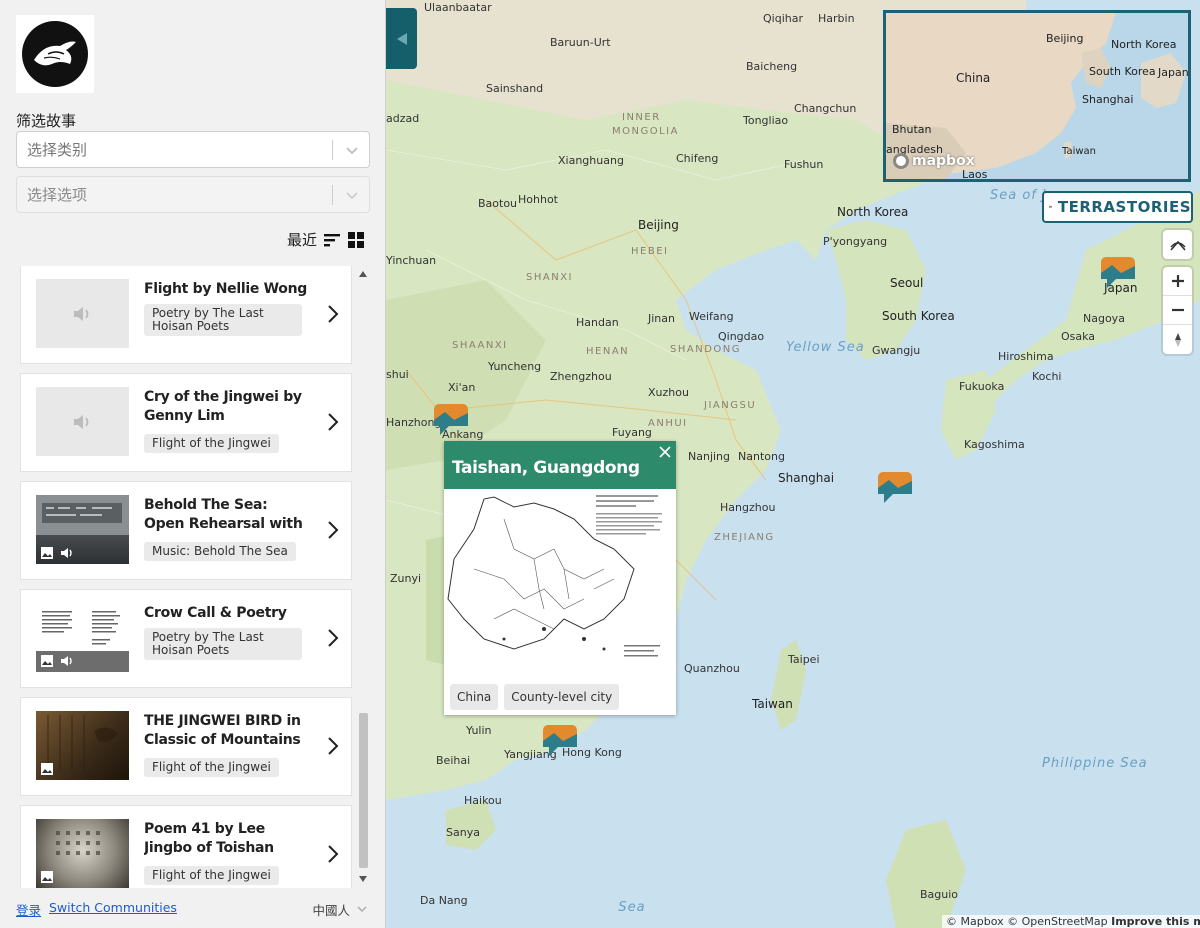 This screenshot has height=928, width=1200. Describe the element at coordinates (806, 478) in the screenshot. I see `map-label-city: Shanghai` at that location.